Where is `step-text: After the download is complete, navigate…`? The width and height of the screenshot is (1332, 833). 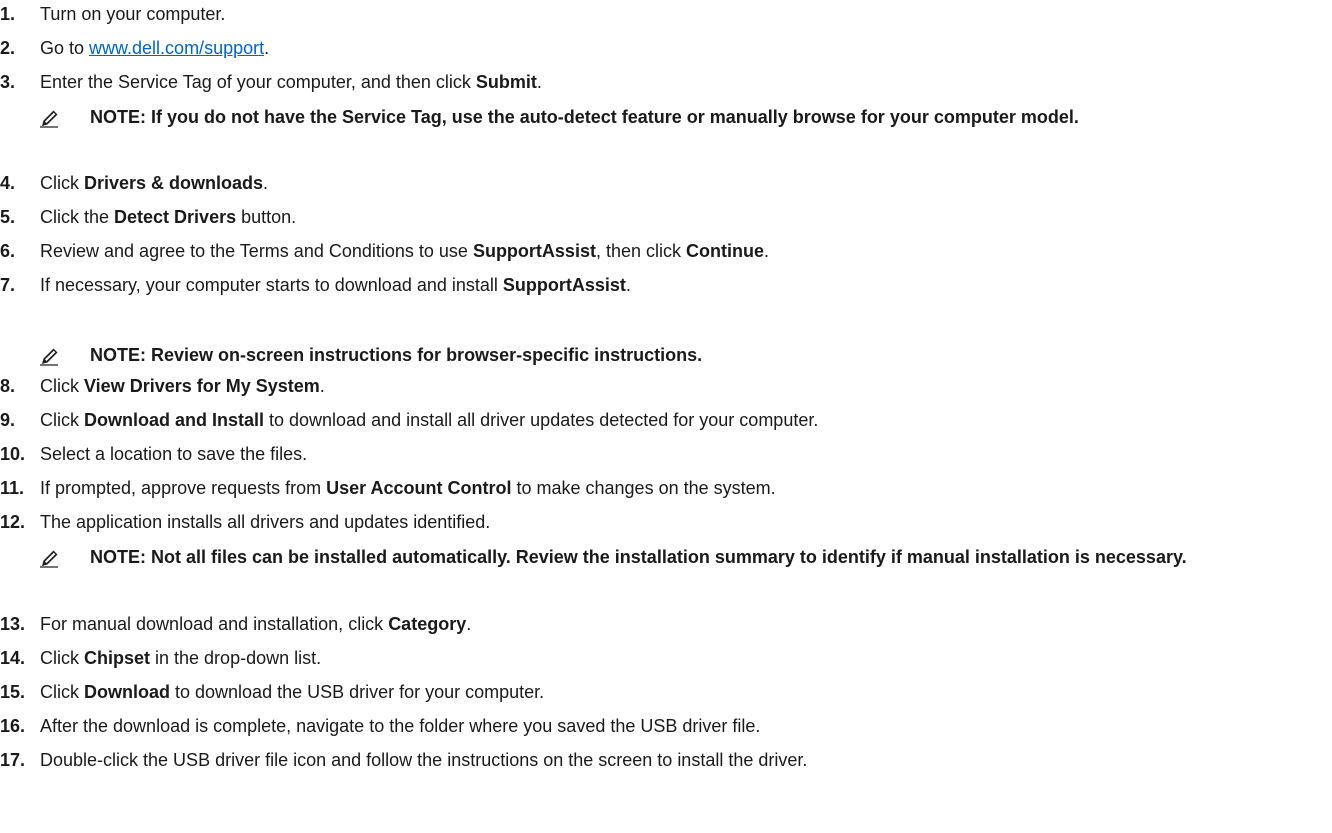
step-text: After the download is complete, navigate… is located at coordinates (400, 726).